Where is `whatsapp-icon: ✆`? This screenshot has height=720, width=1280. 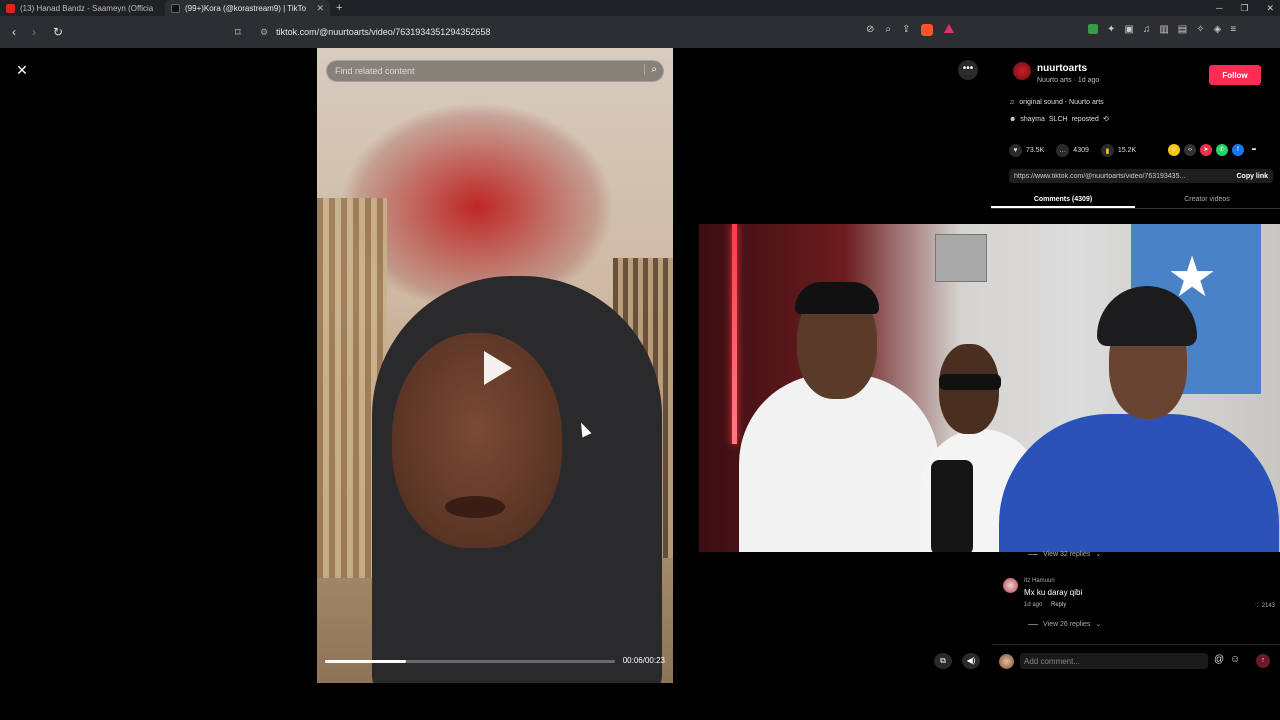
whatsapp-icon: ✆ is located at coordinates (1222, 150).